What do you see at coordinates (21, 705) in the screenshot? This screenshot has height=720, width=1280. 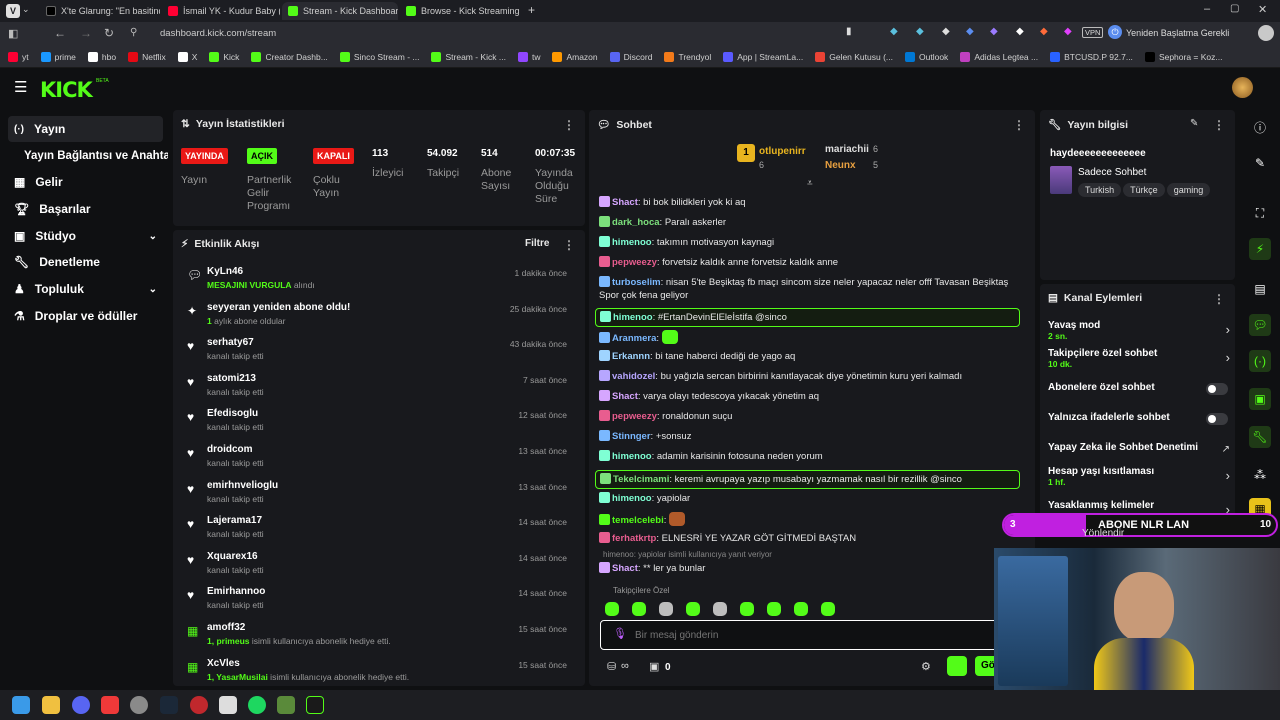 I see `windows-start-icon` at bounding box center [21, 705].